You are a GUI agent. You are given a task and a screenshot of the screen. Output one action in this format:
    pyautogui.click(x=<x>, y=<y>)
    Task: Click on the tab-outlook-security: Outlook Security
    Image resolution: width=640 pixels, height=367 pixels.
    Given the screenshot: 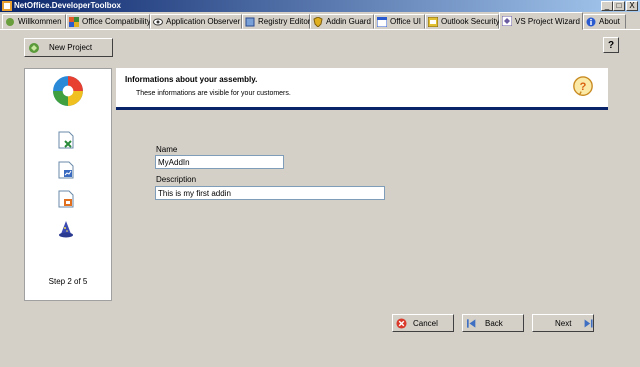 What is the action you would take?
    pyautogui.click(x=462, y=21)
    